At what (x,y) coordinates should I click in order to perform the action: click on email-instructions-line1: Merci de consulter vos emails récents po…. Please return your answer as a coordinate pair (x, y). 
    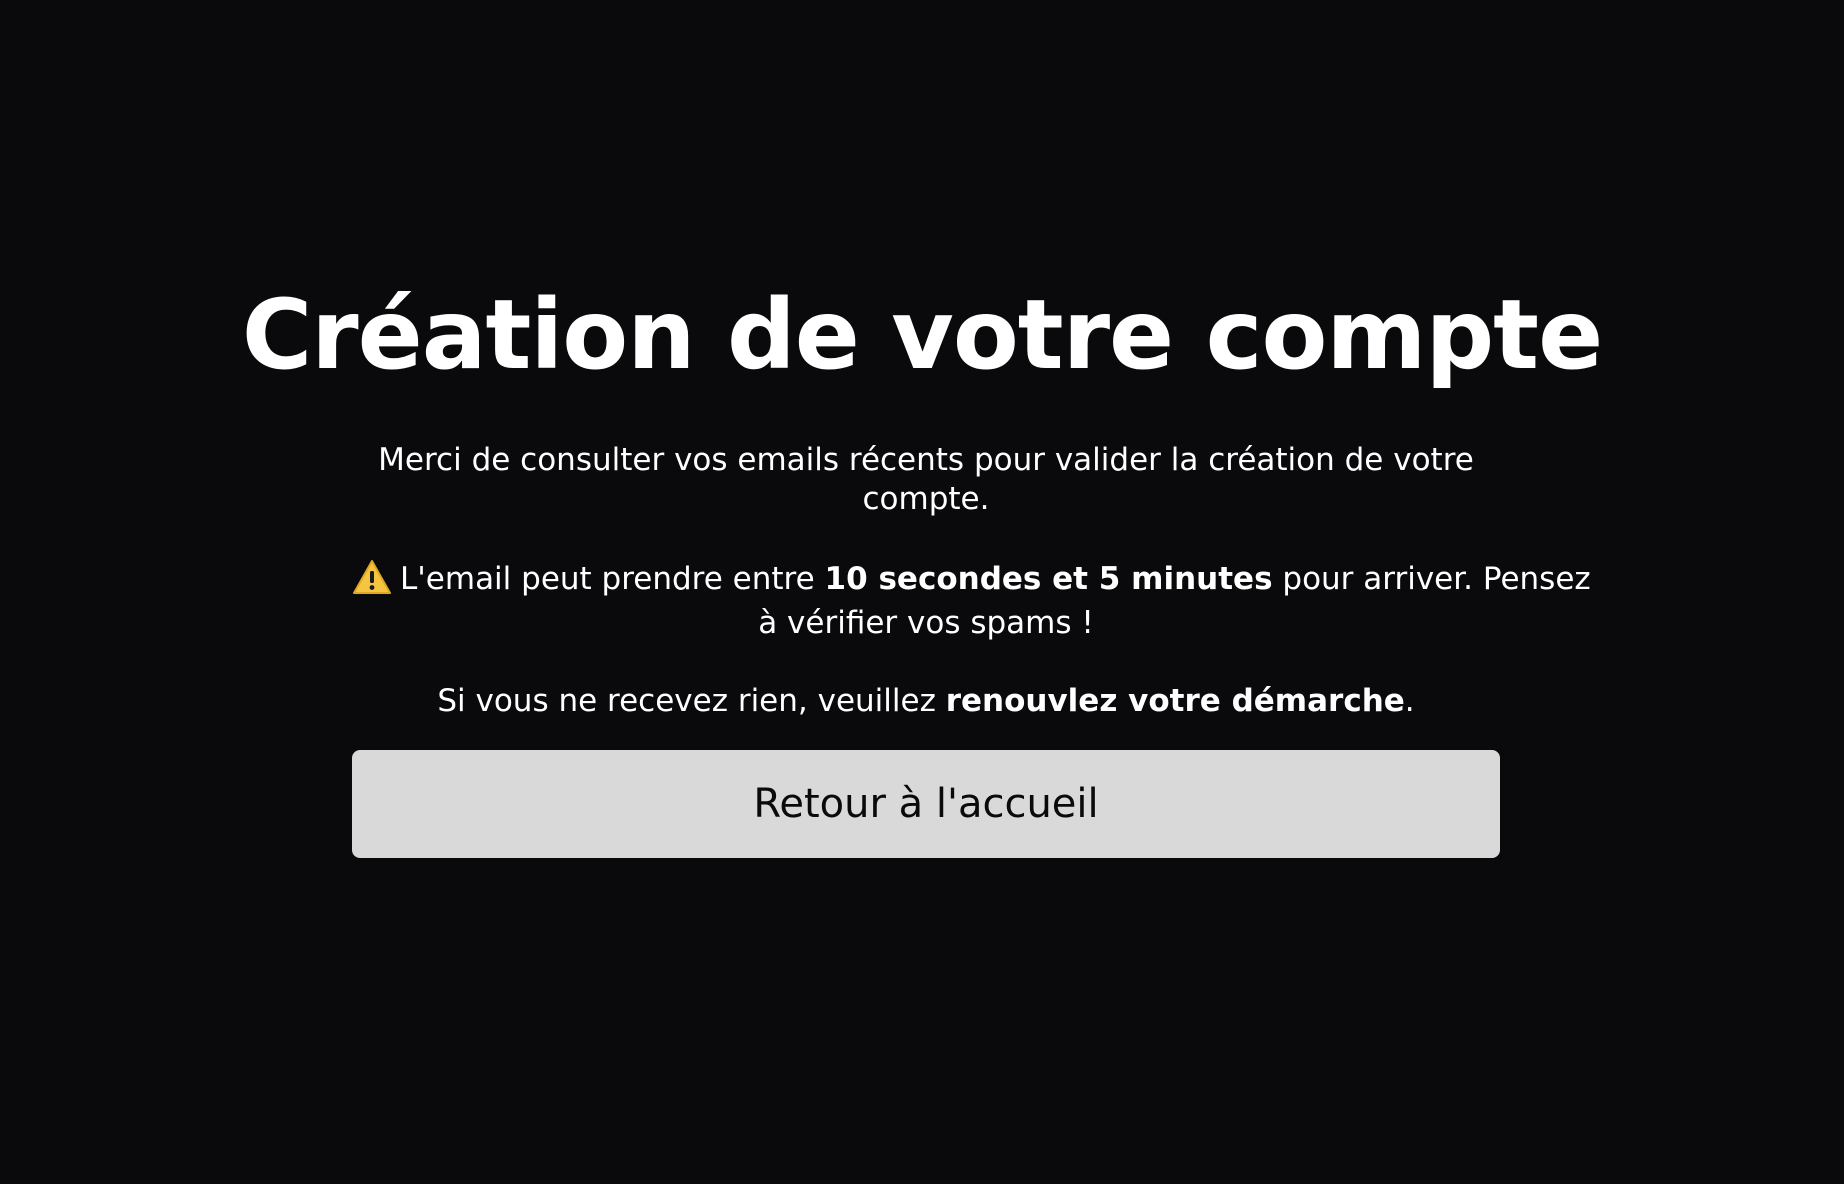
    Looking at the image, I should click on (926, 460).